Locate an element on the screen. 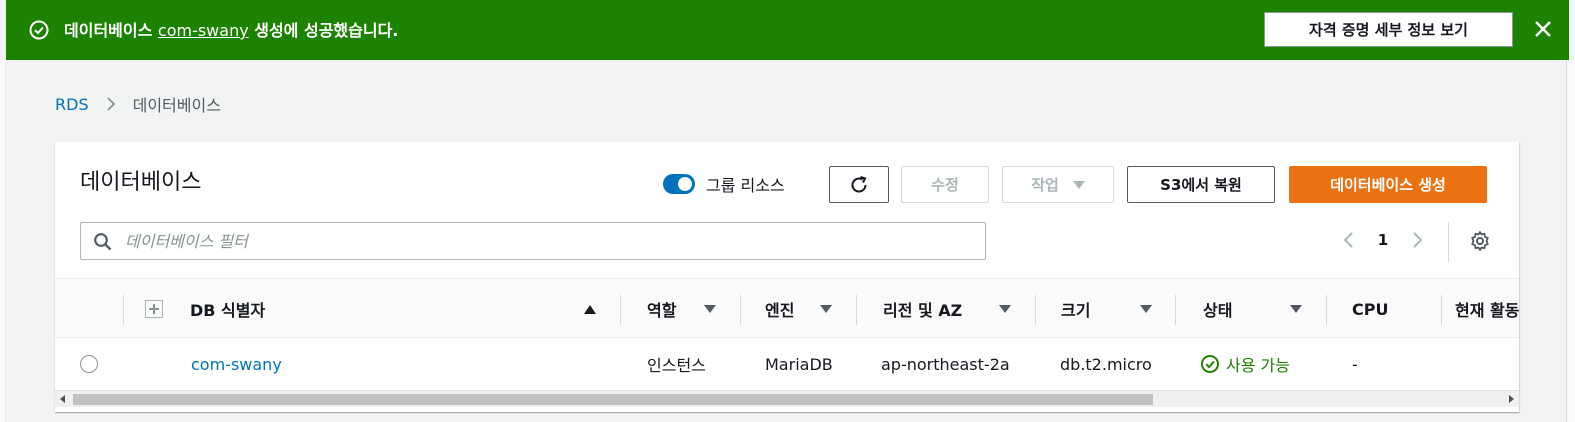 This screenshot has width=1575, height=422. column-cpu: CPU is located at coordinates (1370, 309).